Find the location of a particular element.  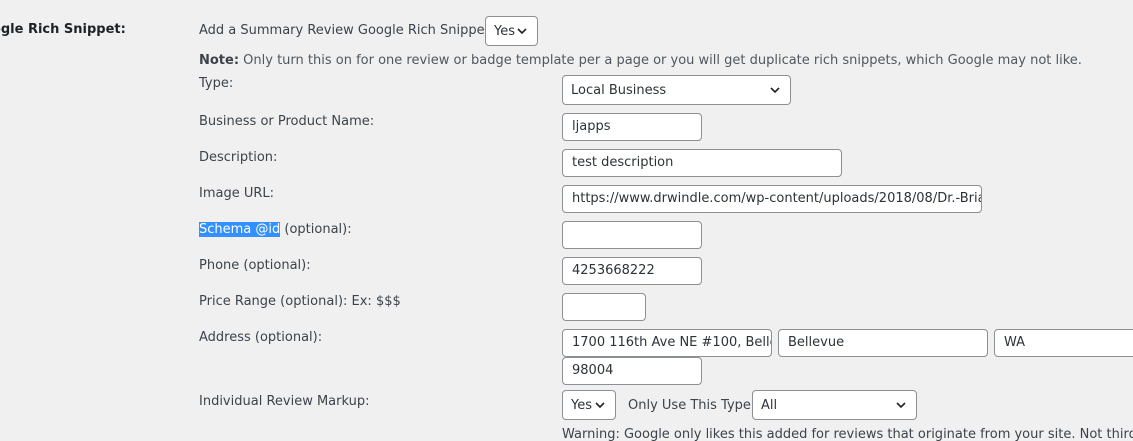

address-state-input: WA is located at coordinates (1063, 343).